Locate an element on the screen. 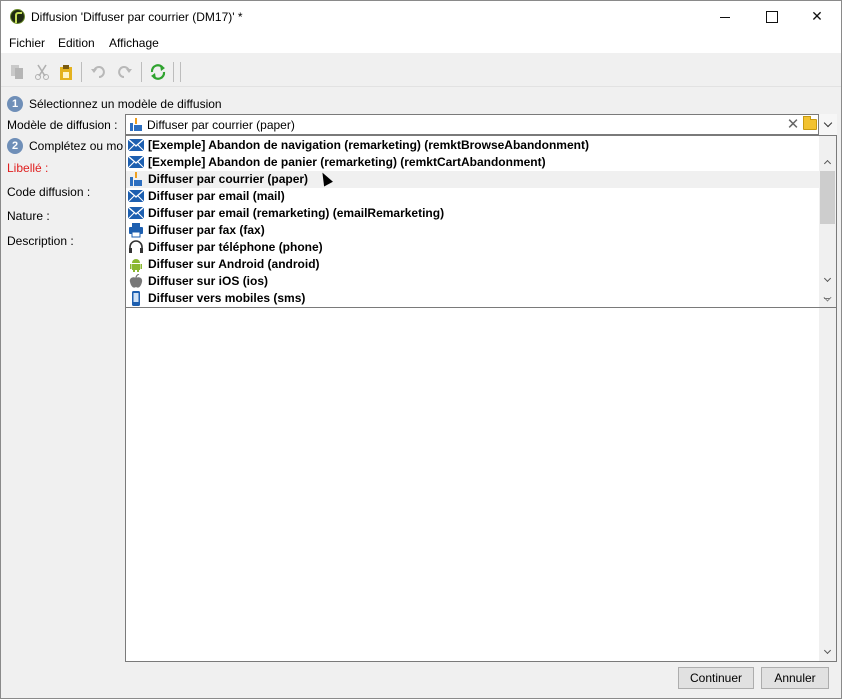 The height and width of the screenshot is (699, 842). scrollbar-thumb is located at coordinates (827, 197).